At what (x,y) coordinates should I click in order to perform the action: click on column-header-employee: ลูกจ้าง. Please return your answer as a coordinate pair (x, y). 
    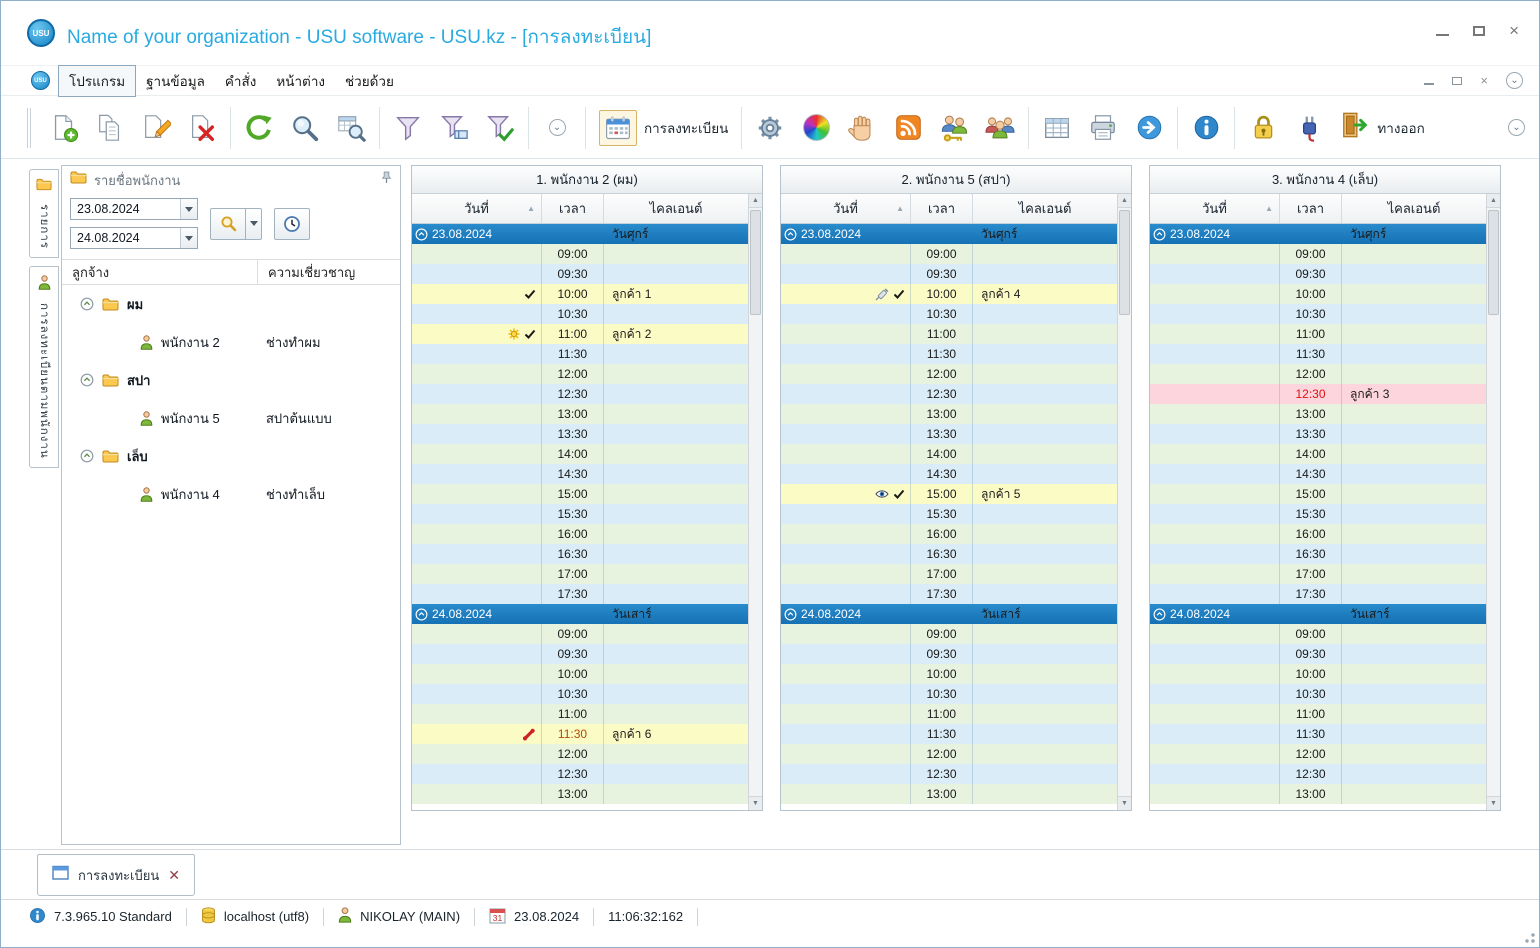
    Looking at the image, I should click on (160, 272).